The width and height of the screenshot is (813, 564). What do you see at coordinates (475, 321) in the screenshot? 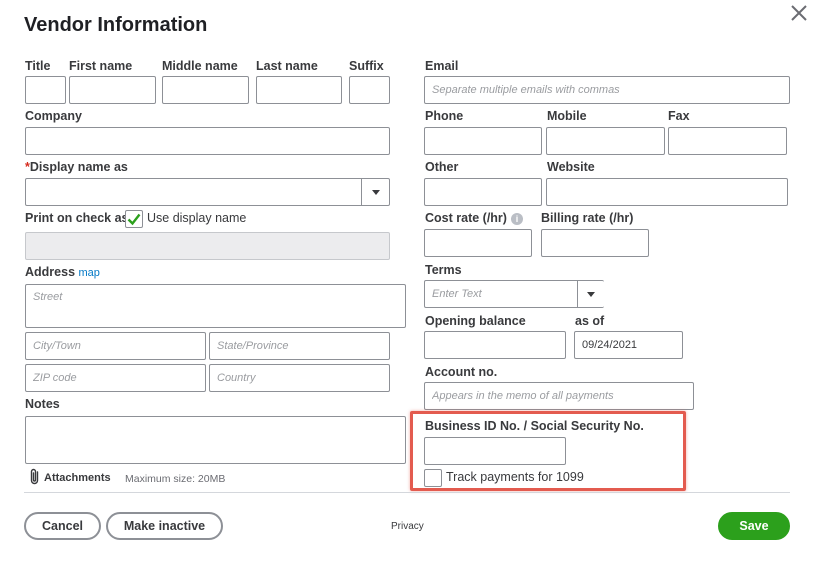
I see `opening-balance-label: Opening balance` at bounding box center [475, 321].